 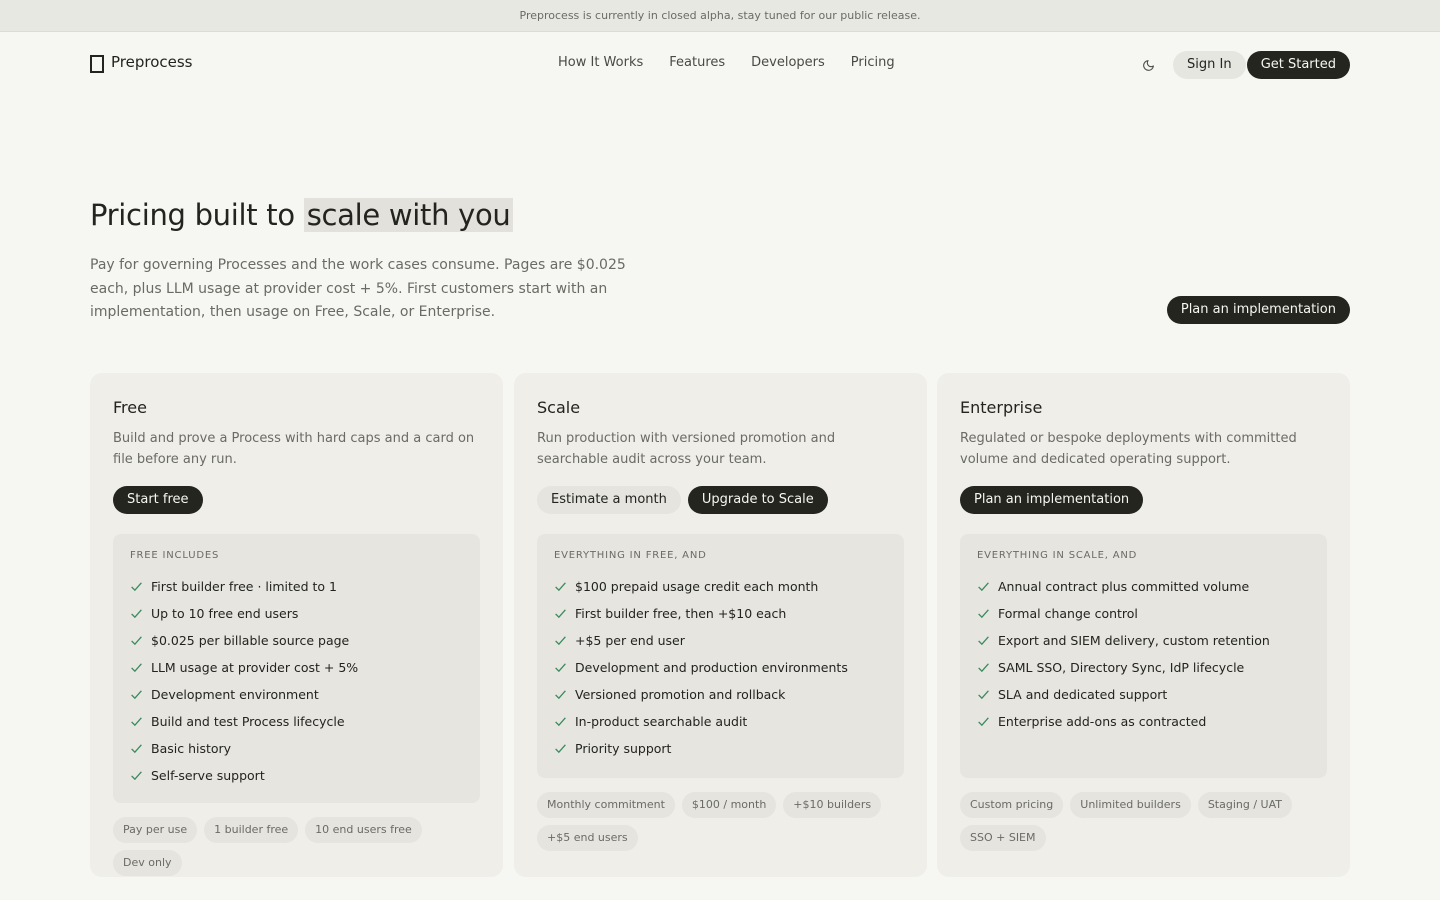 What do you see at coordinates (711, 667) in the screenshot?
I see `feature-text: Development and production environments` at bounding box center [711, 667].